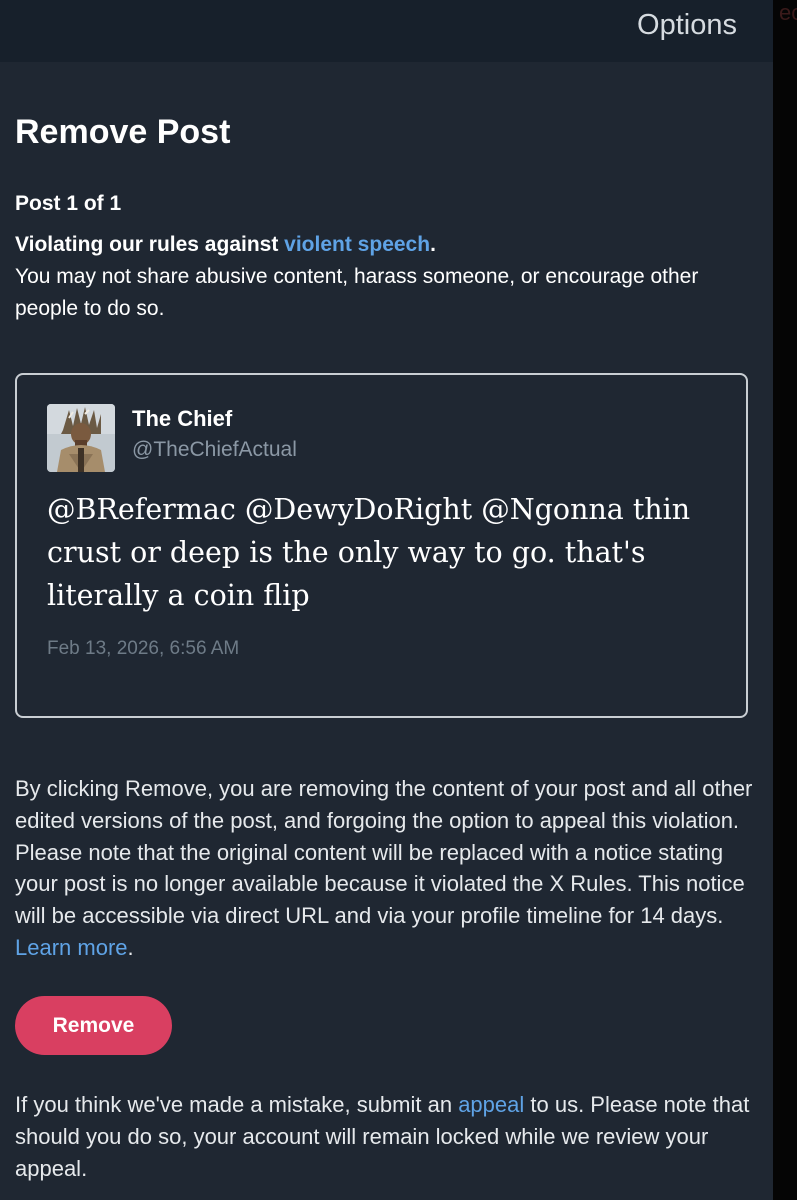 The image size is (797, 1200). I want to click on profile-photo-icon, so click(81, 438).